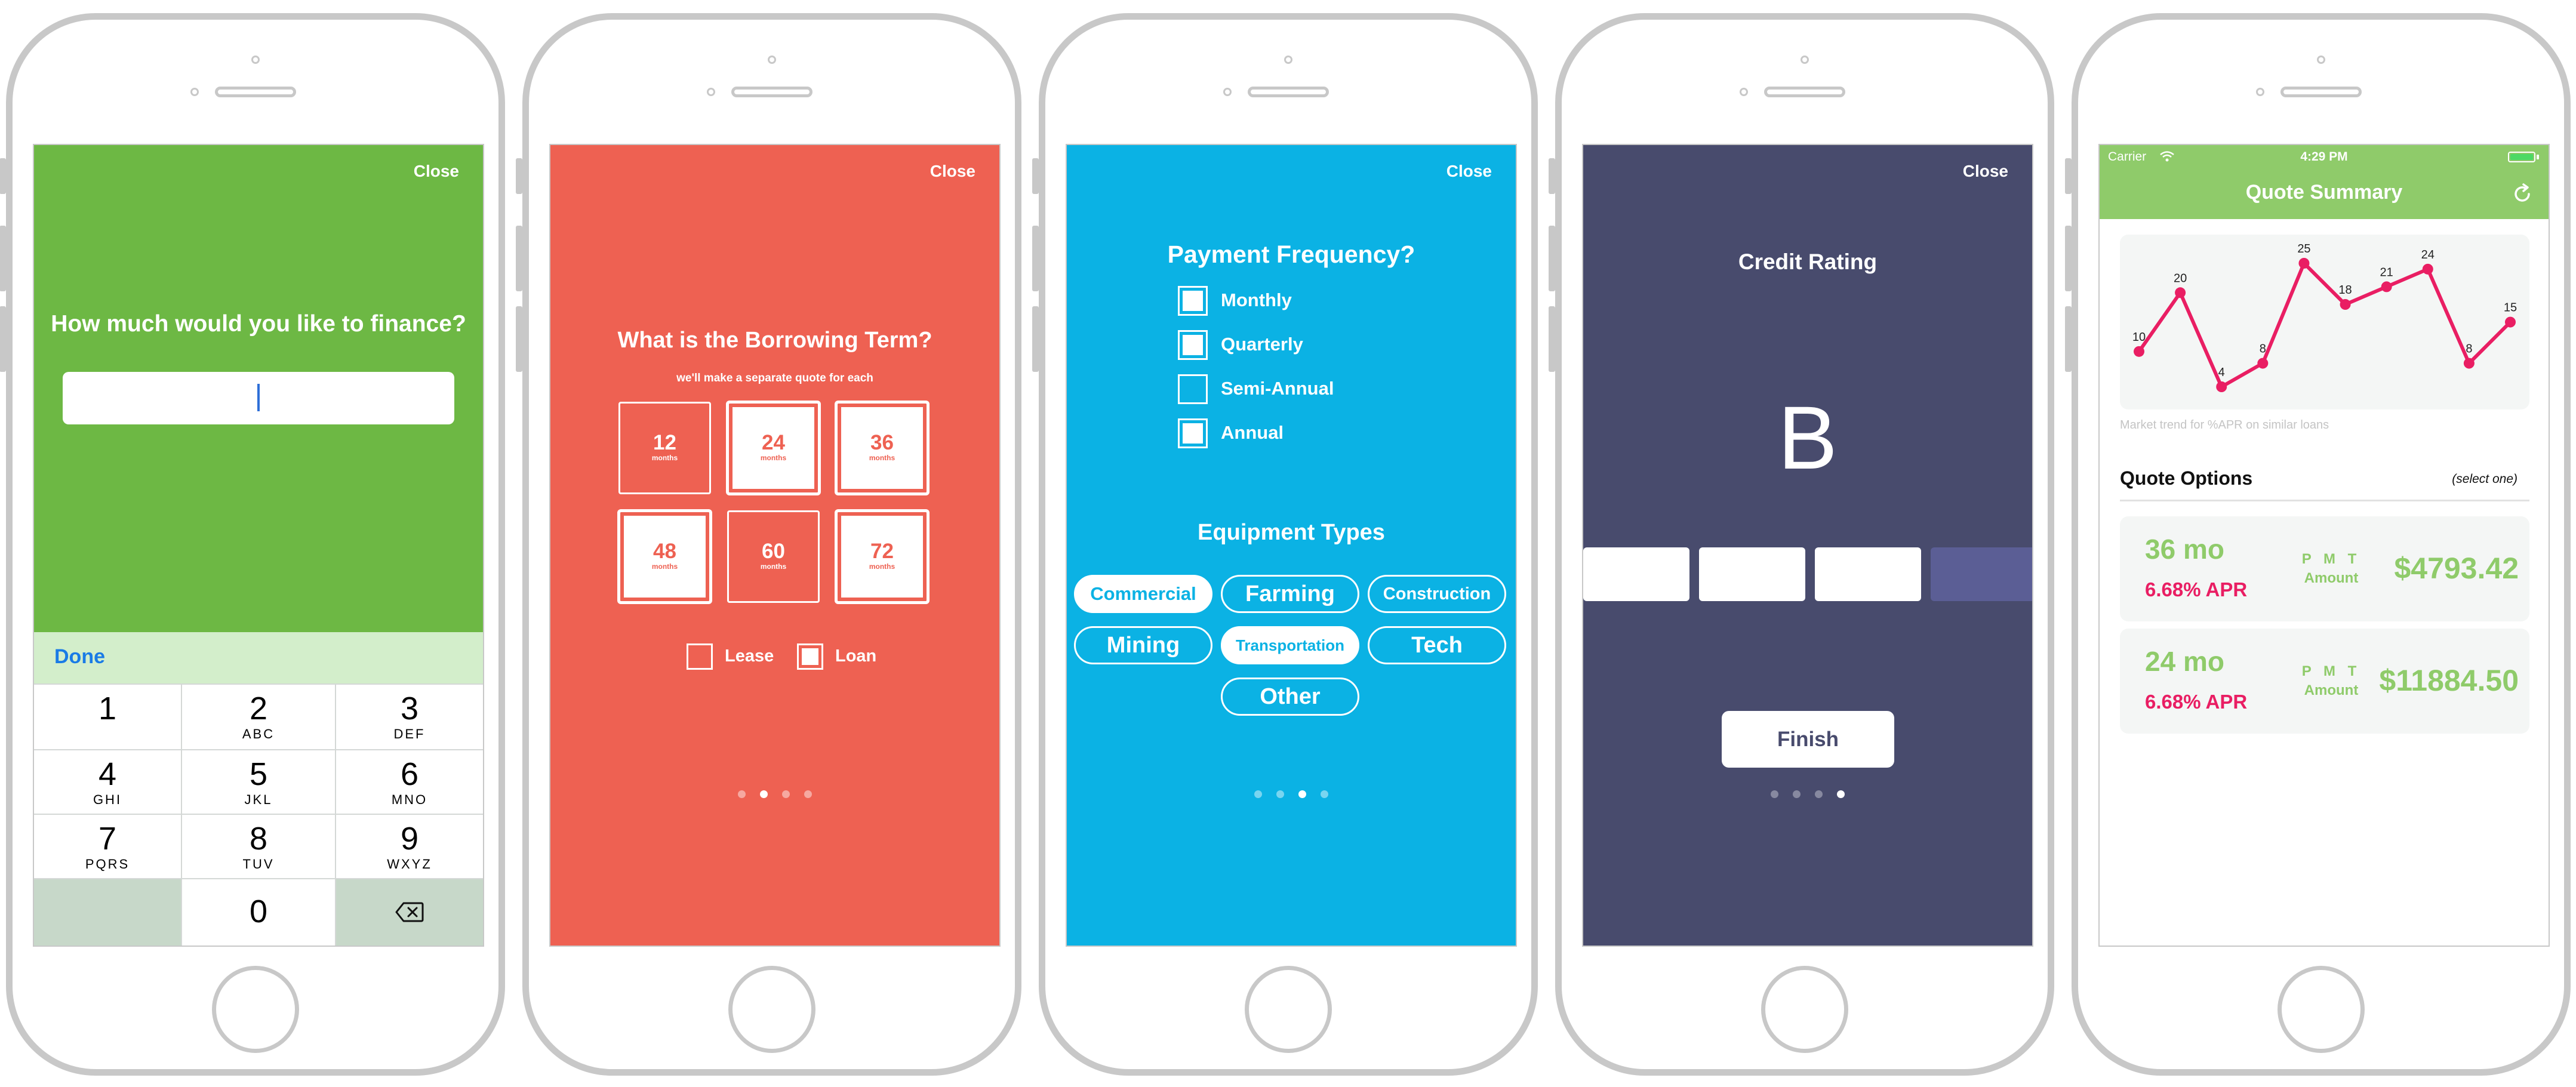 This screenshot has height=1087, width=2576. I want to click on trend-point-label: 8, so click(2469, 349).